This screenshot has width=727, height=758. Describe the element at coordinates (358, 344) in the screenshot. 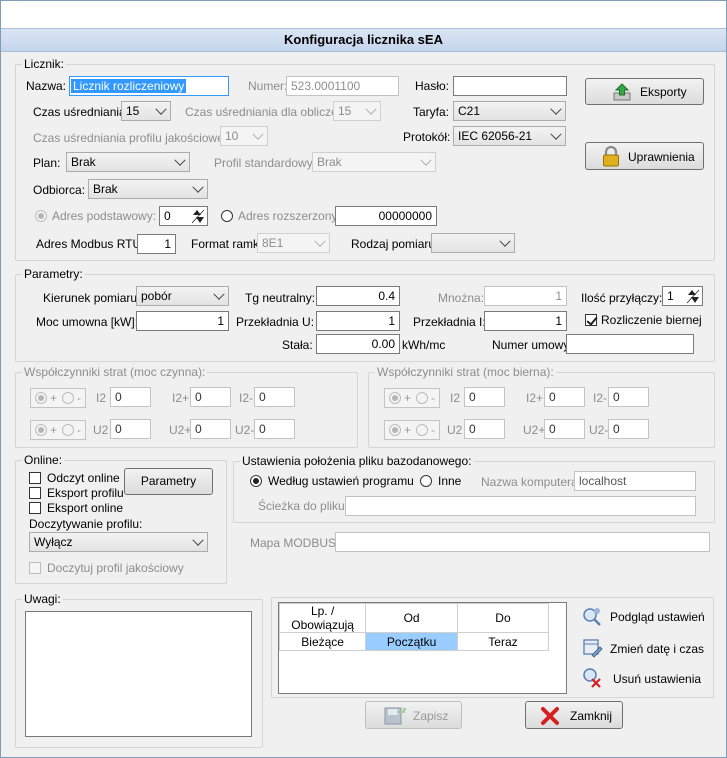

I see `stala-input: 0.00` at that location.